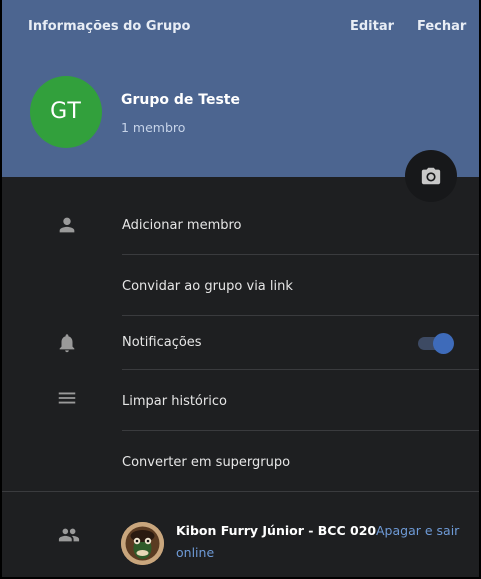  I want to click on member-name: Kibon Furry Júnior - BCC 020, so click(276, 530).